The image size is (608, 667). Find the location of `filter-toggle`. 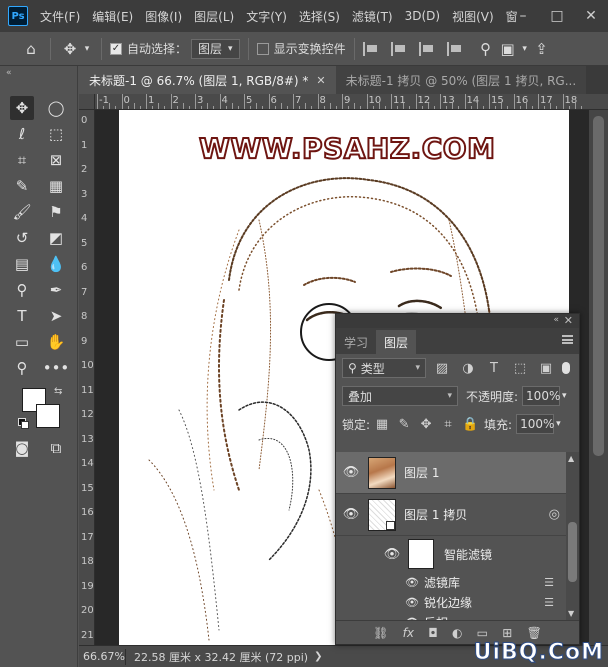

filter-toggle is located at coordinates (566, 368).